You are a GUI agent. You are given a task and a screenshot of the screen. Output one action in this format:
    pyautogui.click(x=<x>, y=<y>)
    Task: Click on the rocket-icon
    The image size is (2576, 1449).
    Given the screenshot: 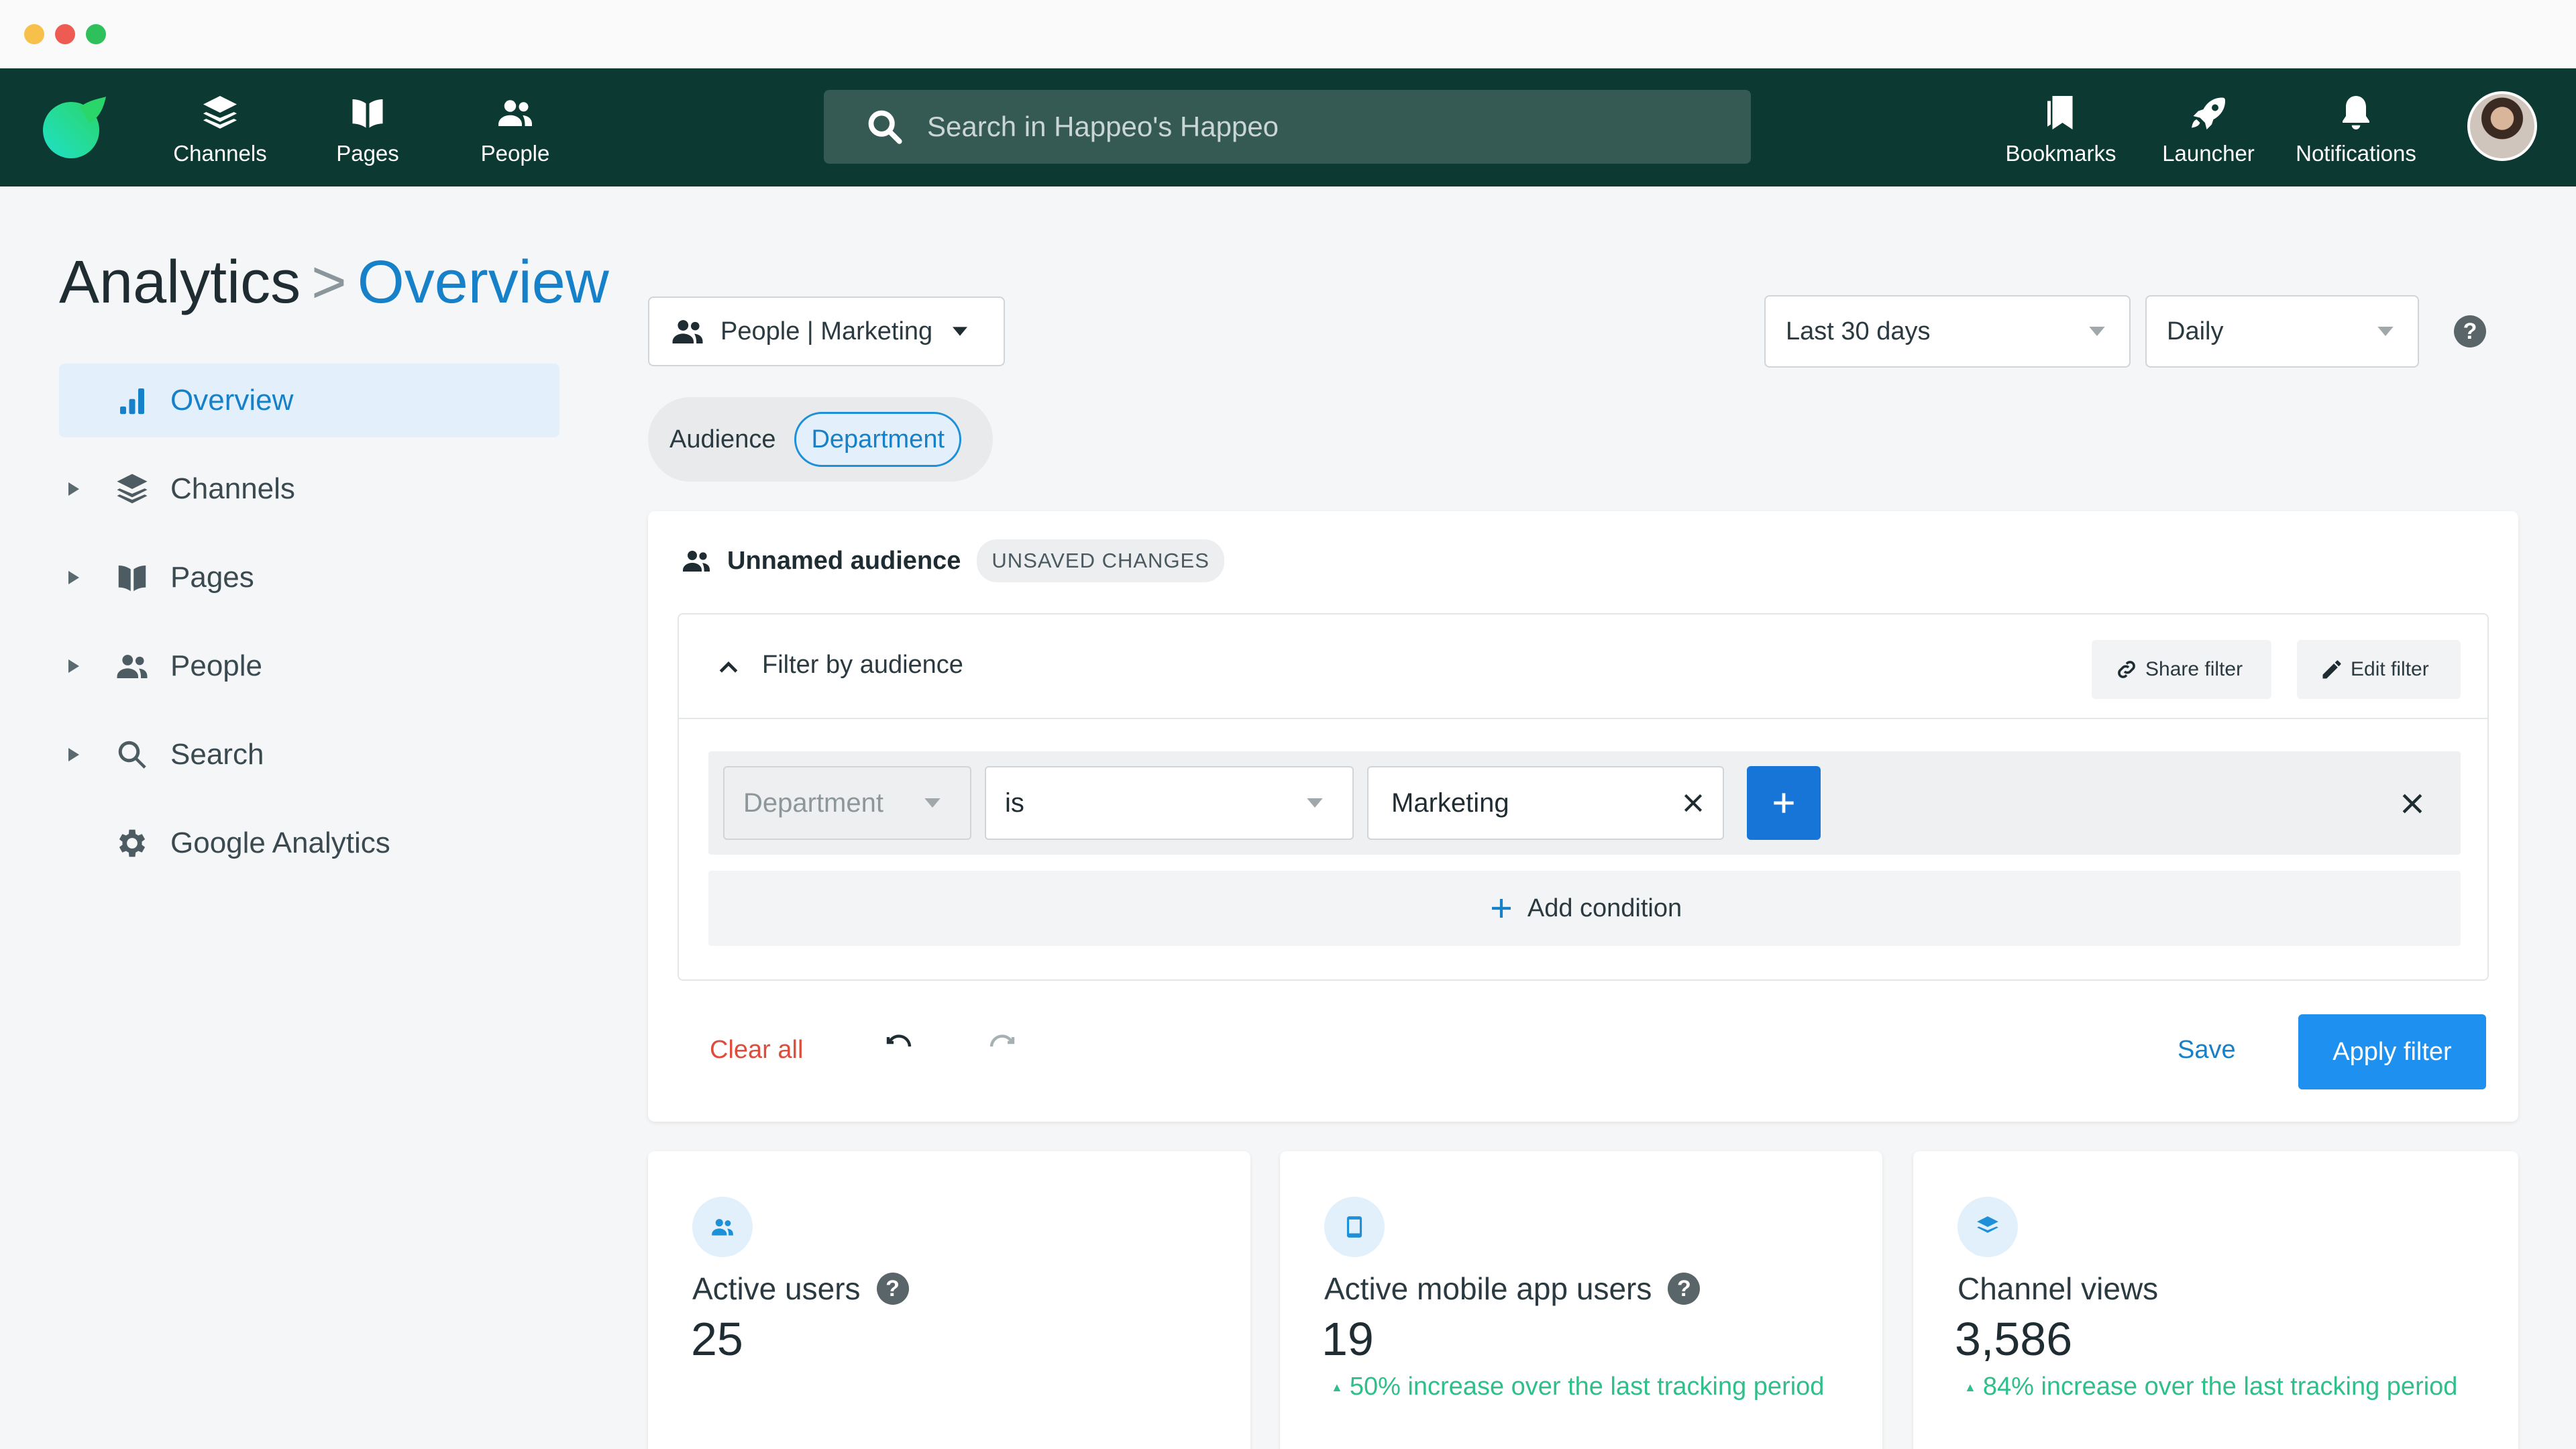 What is the action you would take?
    pyautogui.click(x=2208, y=113)
    